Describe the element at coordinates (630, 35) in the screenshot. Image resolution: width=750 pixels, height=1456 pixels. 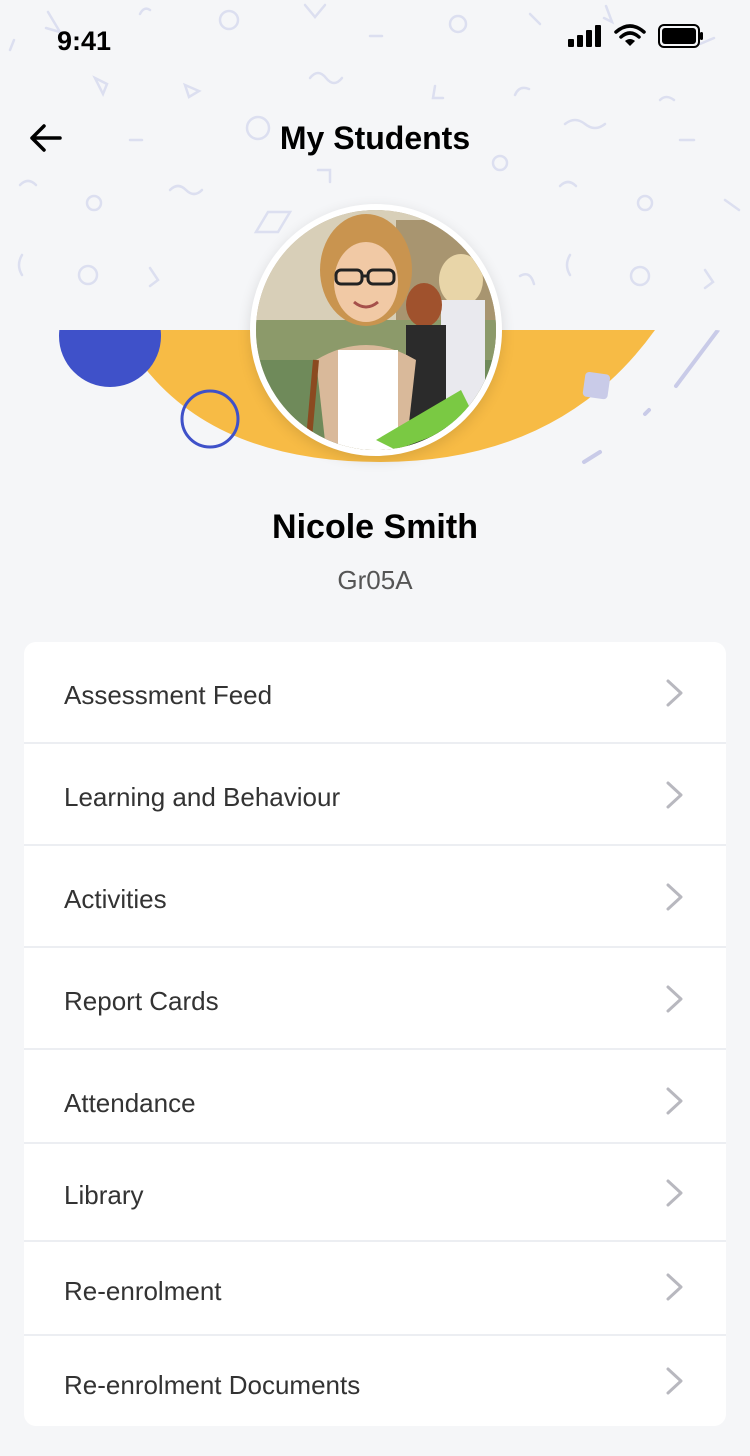
I see `wifi-icon` at that location.